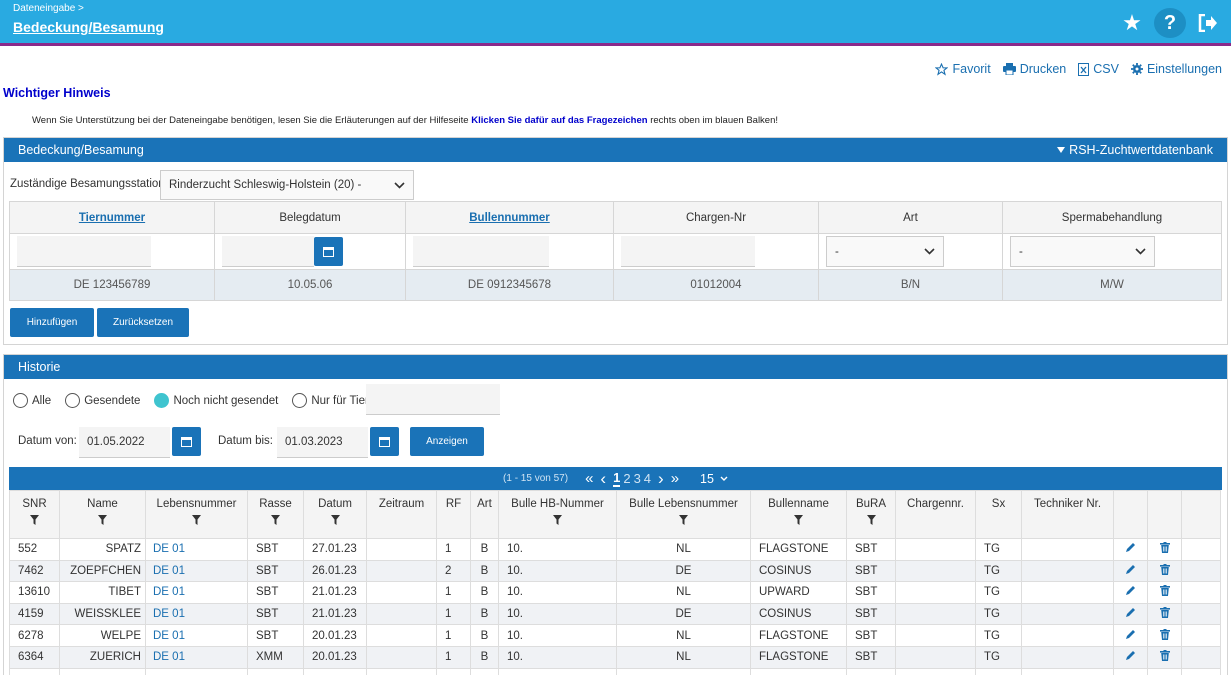  What do you see at coordinates (557, 514) in the screenshot?
I see `col-bulle-hb-nummer: Bulle HB-Nummer` at bounding box center [557, 514].